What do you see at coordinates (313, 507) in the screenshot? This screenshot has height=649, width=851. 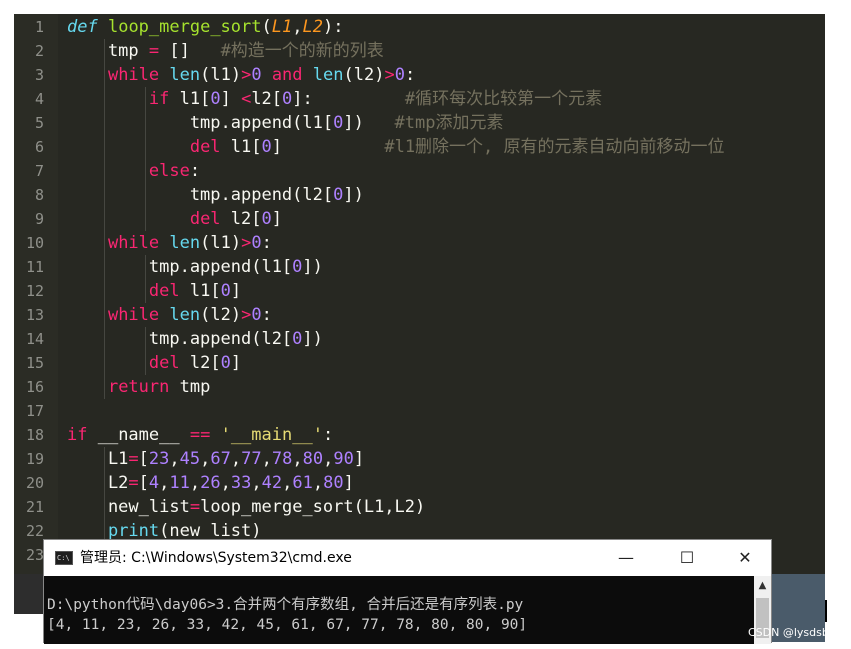 I see `code-token: loop_merge_sort(L1,L2)` at bounding box center [313, 507].